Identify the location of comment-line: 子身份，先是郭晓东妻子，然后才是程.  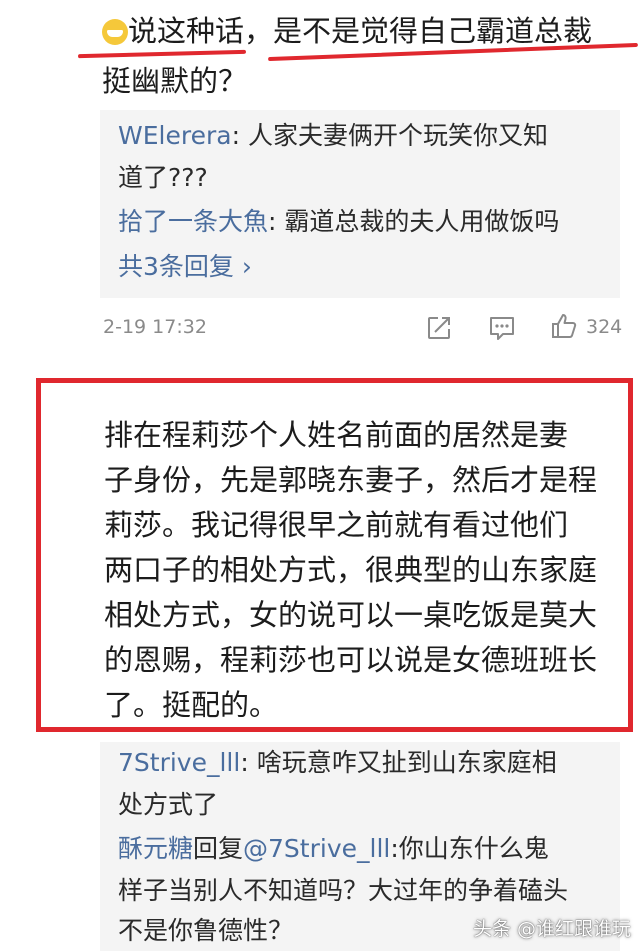
(351, 480).